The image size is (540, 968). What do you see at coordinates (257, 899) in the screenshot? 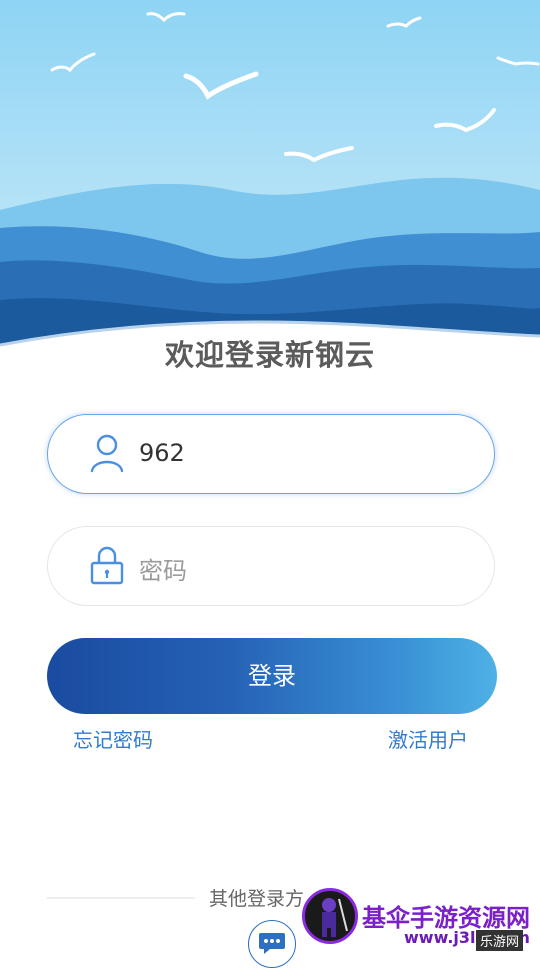
I see `other-login-label: 其他登录方` at bounding box center [257, 899].